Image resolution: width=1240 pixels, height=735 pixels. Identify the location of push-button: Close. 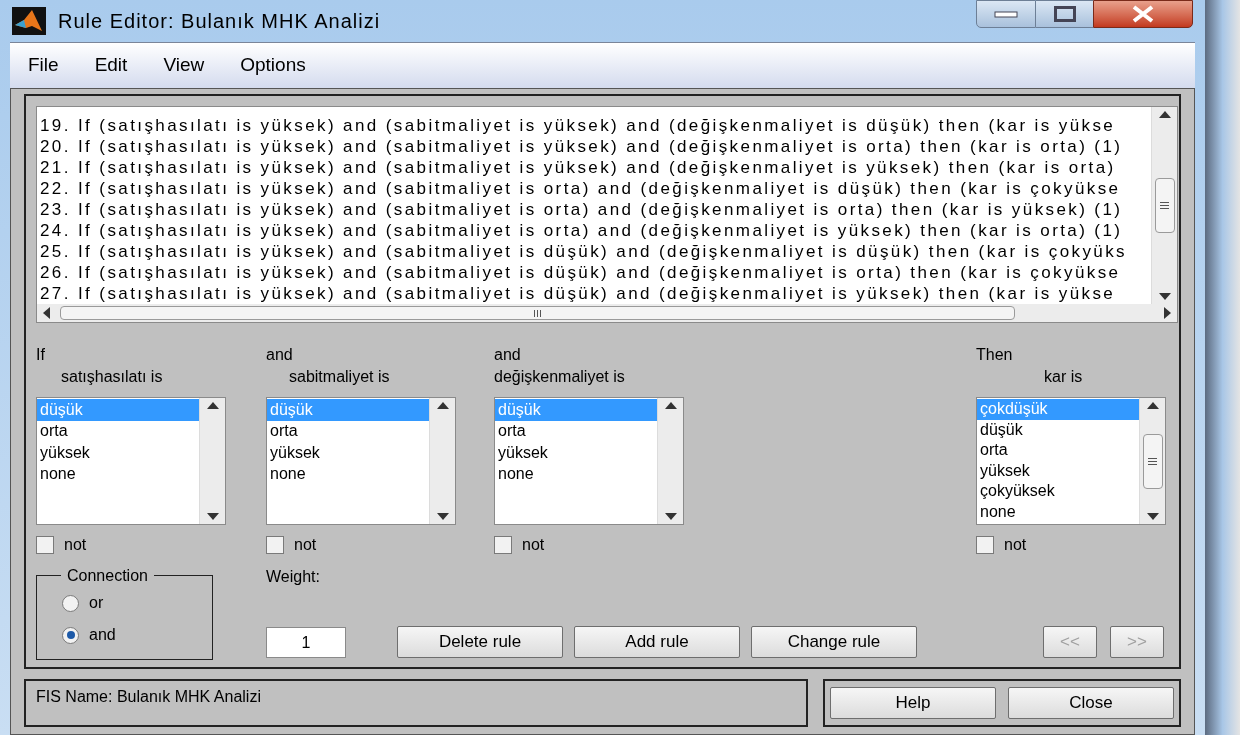
(1091, 703).